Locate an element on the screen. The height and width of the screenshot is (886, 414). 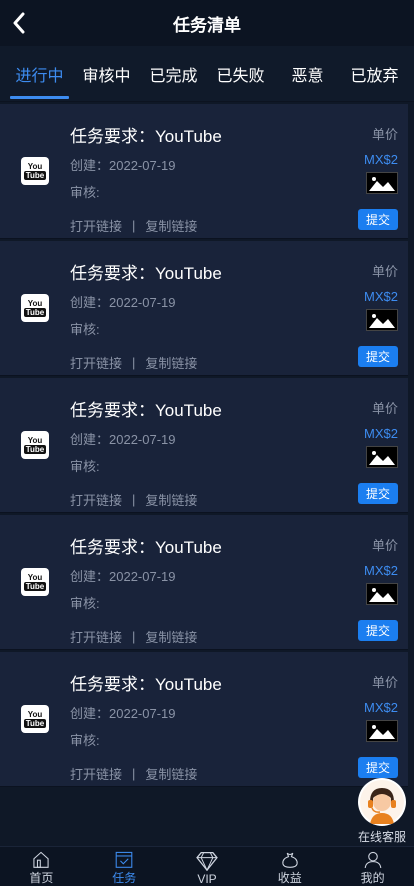
tab-malicious: 恶意 is located at coordinates (307, 73).